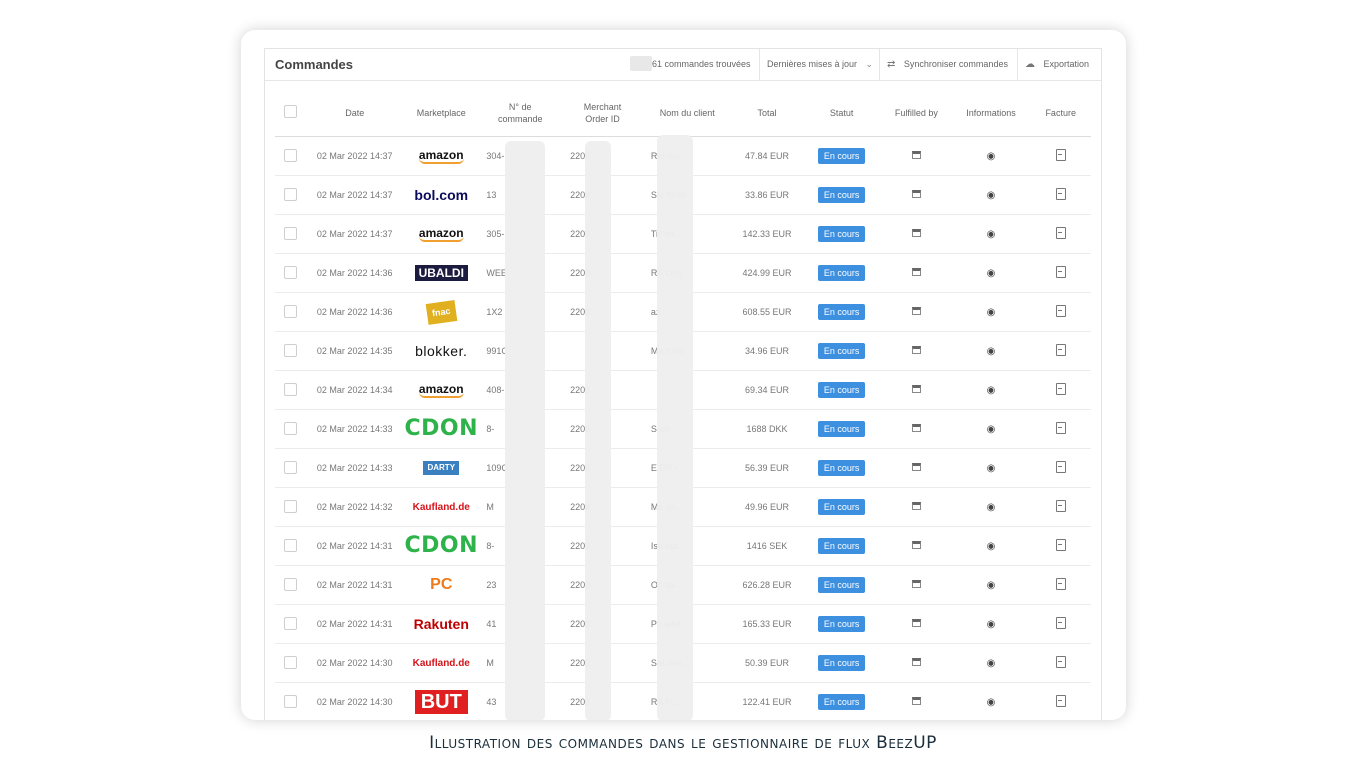 The width and height of the screenshot is (1366, 768). Describe the element at coordinates (812, 64) in the screenshot. I see `sort-label: Dernières mises à jour` at that location.